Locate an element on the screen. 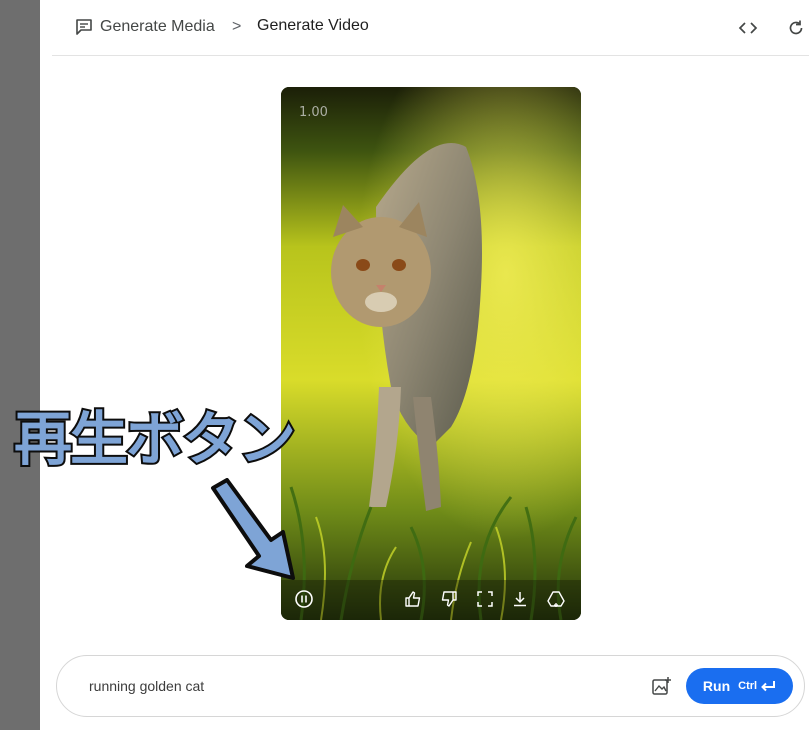 This screenshot has height=730, width=809. breadcrumb-parent-label: Generate Media is located at coordinates (157, 26).